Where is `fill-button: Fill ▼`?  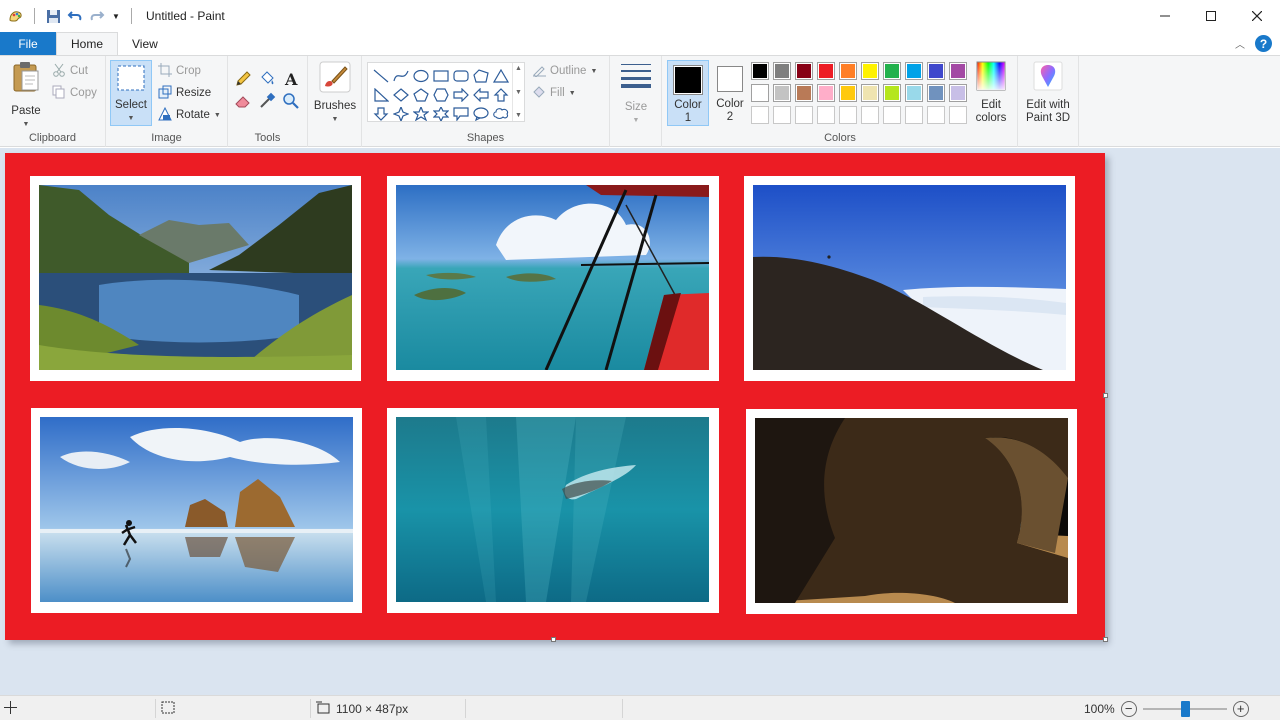 fill-button: Fill ▼ is located at coordinates (554, 93).